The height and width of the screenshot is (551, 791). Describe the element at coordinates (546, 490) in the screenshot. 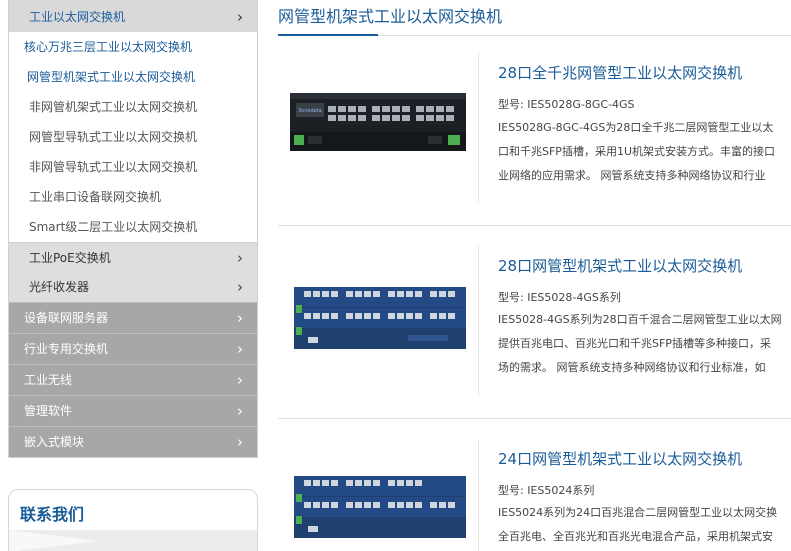

I see `product-model: 型号: IES5024系列` at that location.